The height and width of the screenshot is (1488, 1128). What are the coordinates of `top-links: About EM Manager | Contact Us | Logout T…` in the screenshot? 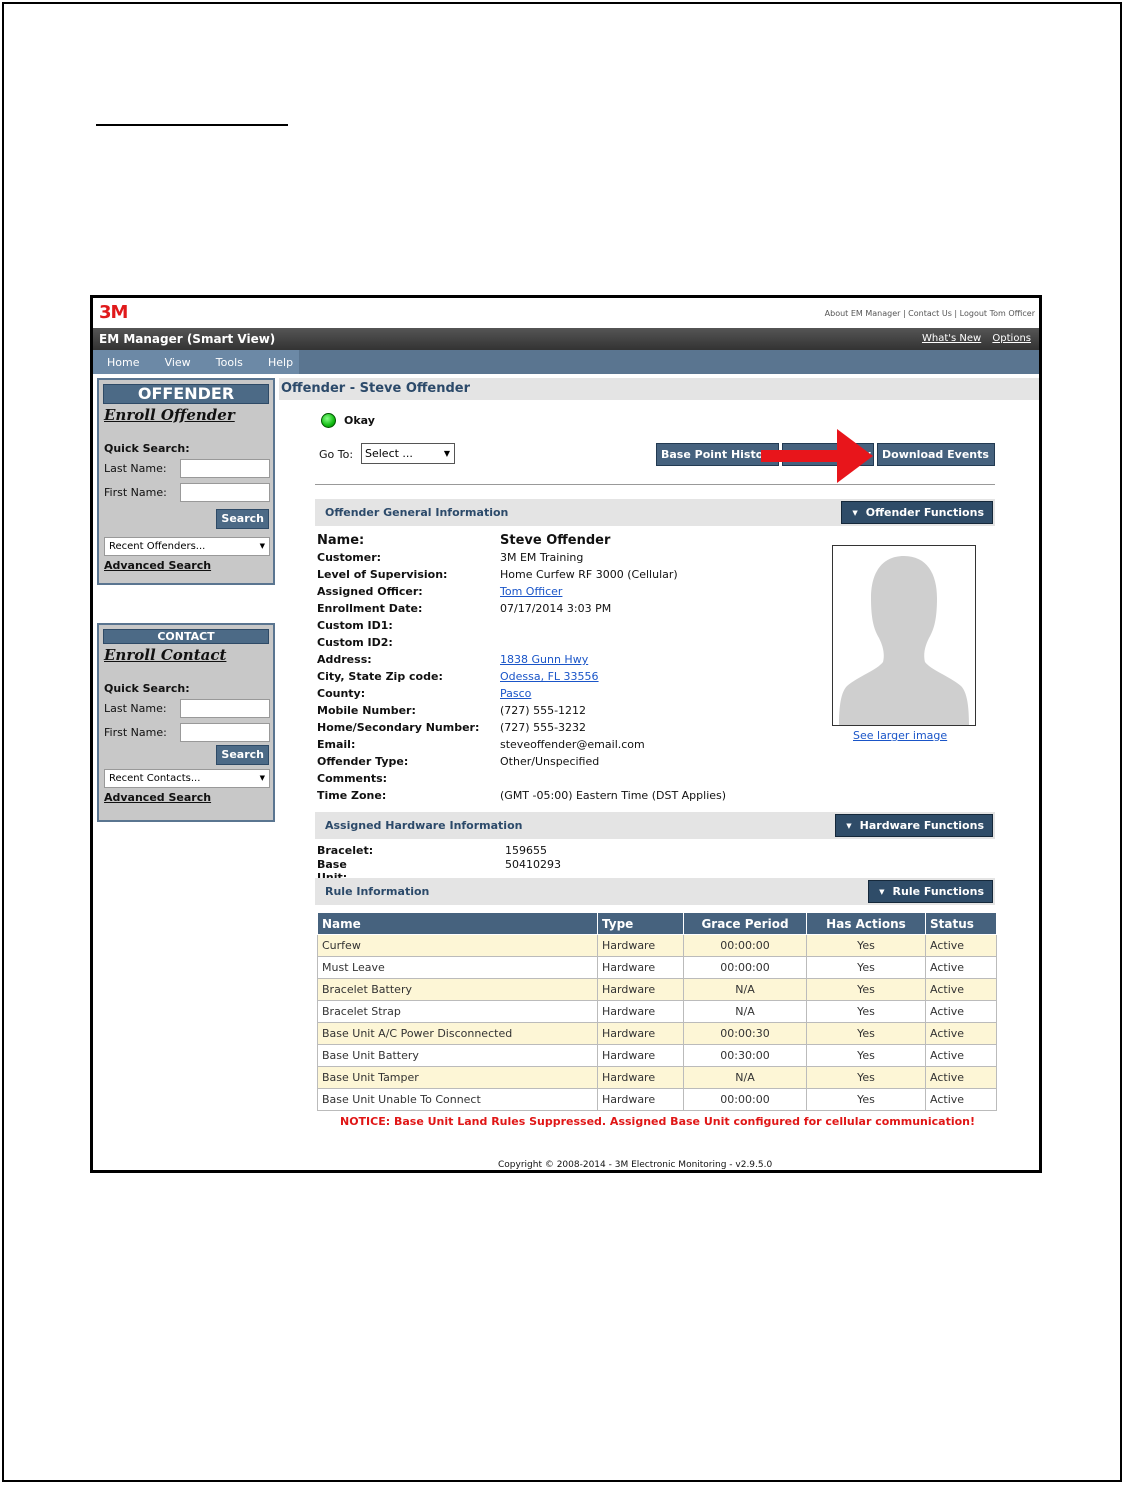 It's located at (930, 313).